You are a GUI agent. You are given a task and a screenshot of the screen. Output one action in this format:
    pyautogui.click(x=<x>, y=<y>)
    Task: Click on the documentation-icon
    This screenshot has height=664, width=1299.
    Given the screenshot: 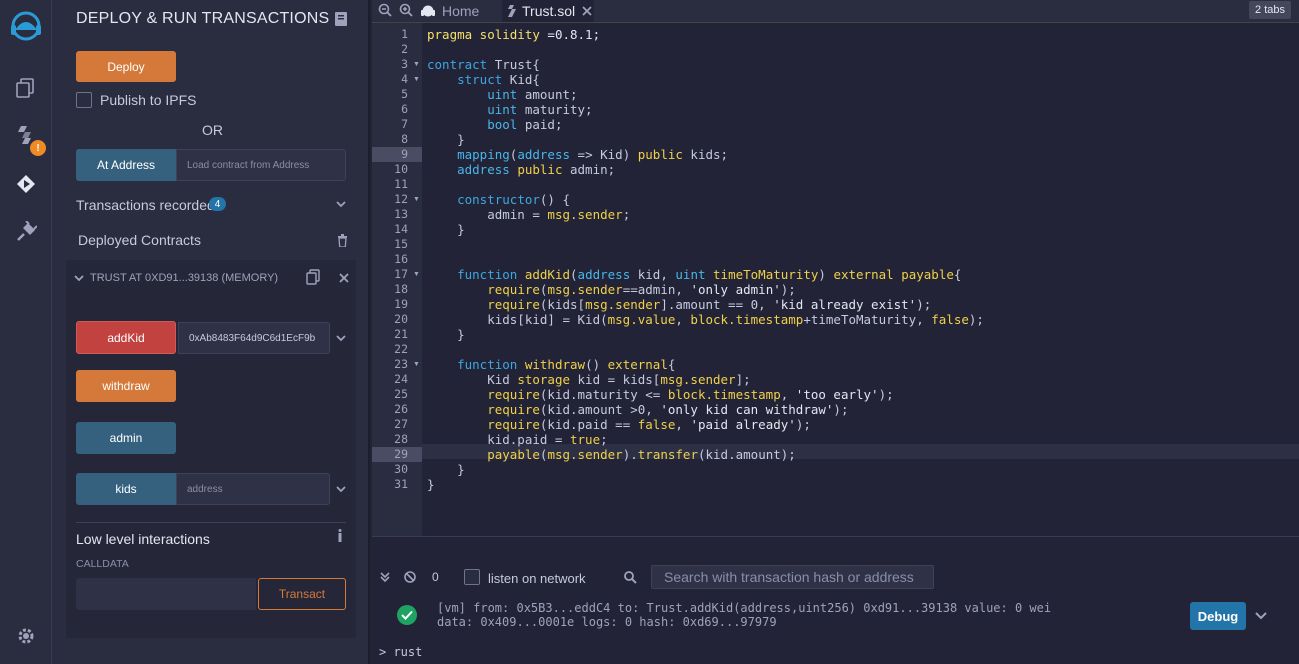 What is the action you would take?
    pyautogui.click(x=341, y=21)
    